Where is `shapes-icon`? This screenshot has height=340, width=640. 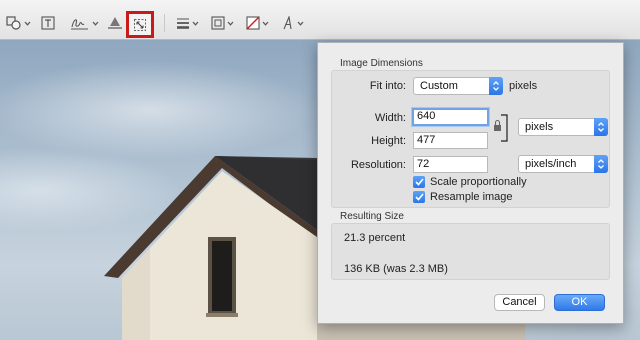
shapes-icon is located at coordinates (13, 23).